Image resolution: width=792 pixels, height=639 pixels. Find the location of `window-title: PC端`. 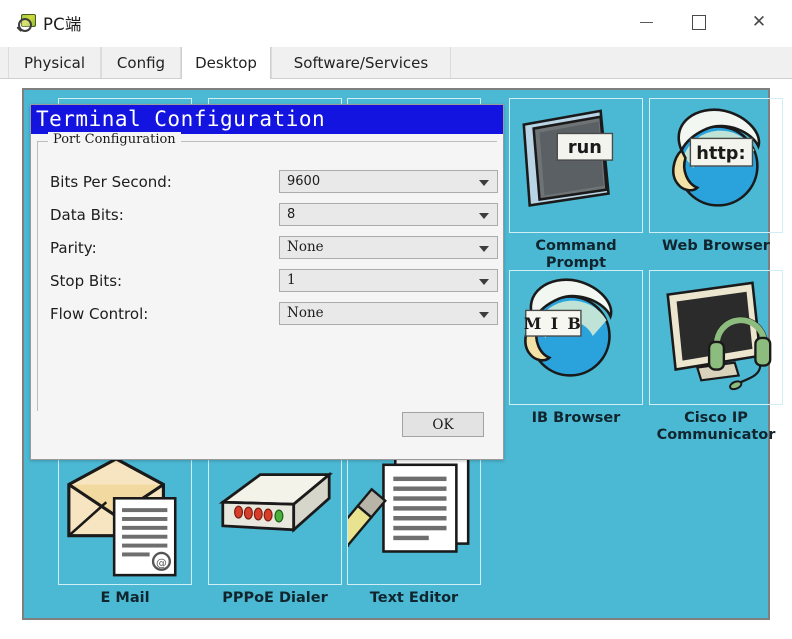

window-title: PC端 is located at coordinates (62, 24).